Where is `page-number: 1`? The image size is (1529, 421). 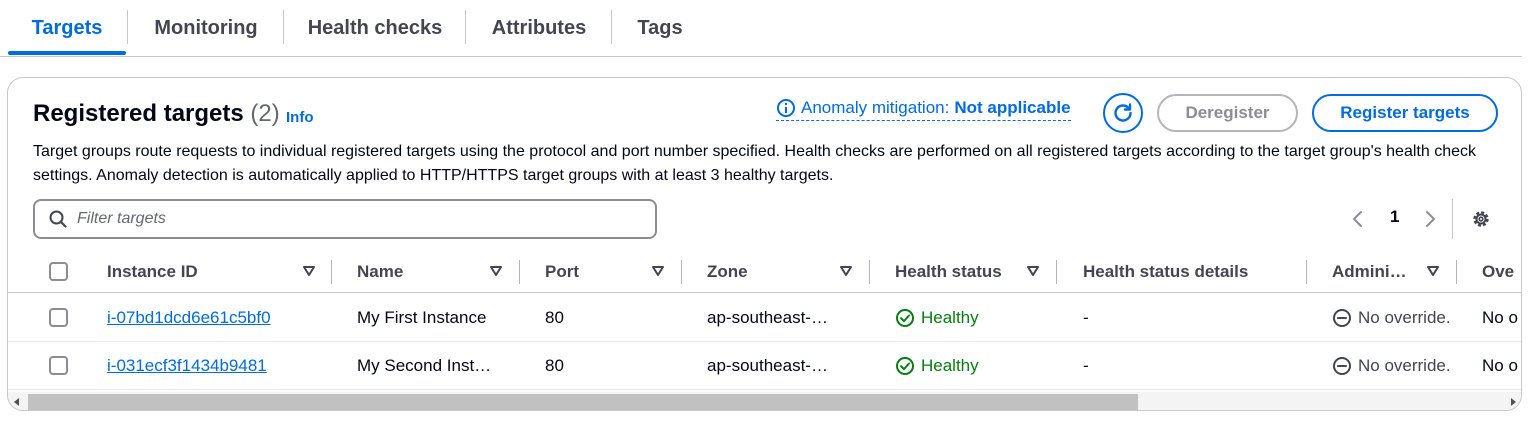
page-number: 1 is located at coordinates (1394, 217).